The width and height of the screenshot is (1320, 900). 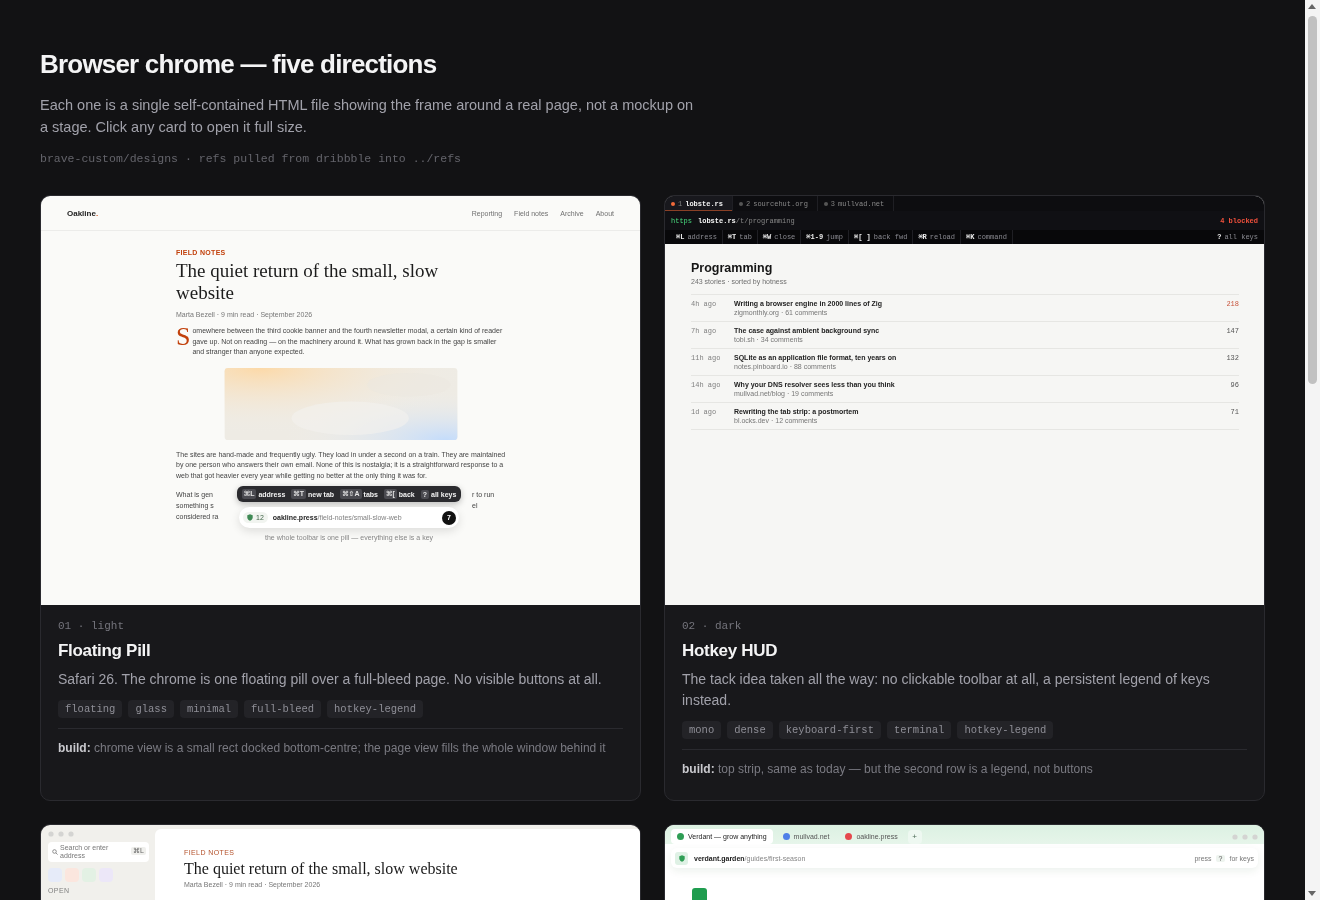 I want to click on new-tab-button: +, so click(x=914, y=836).